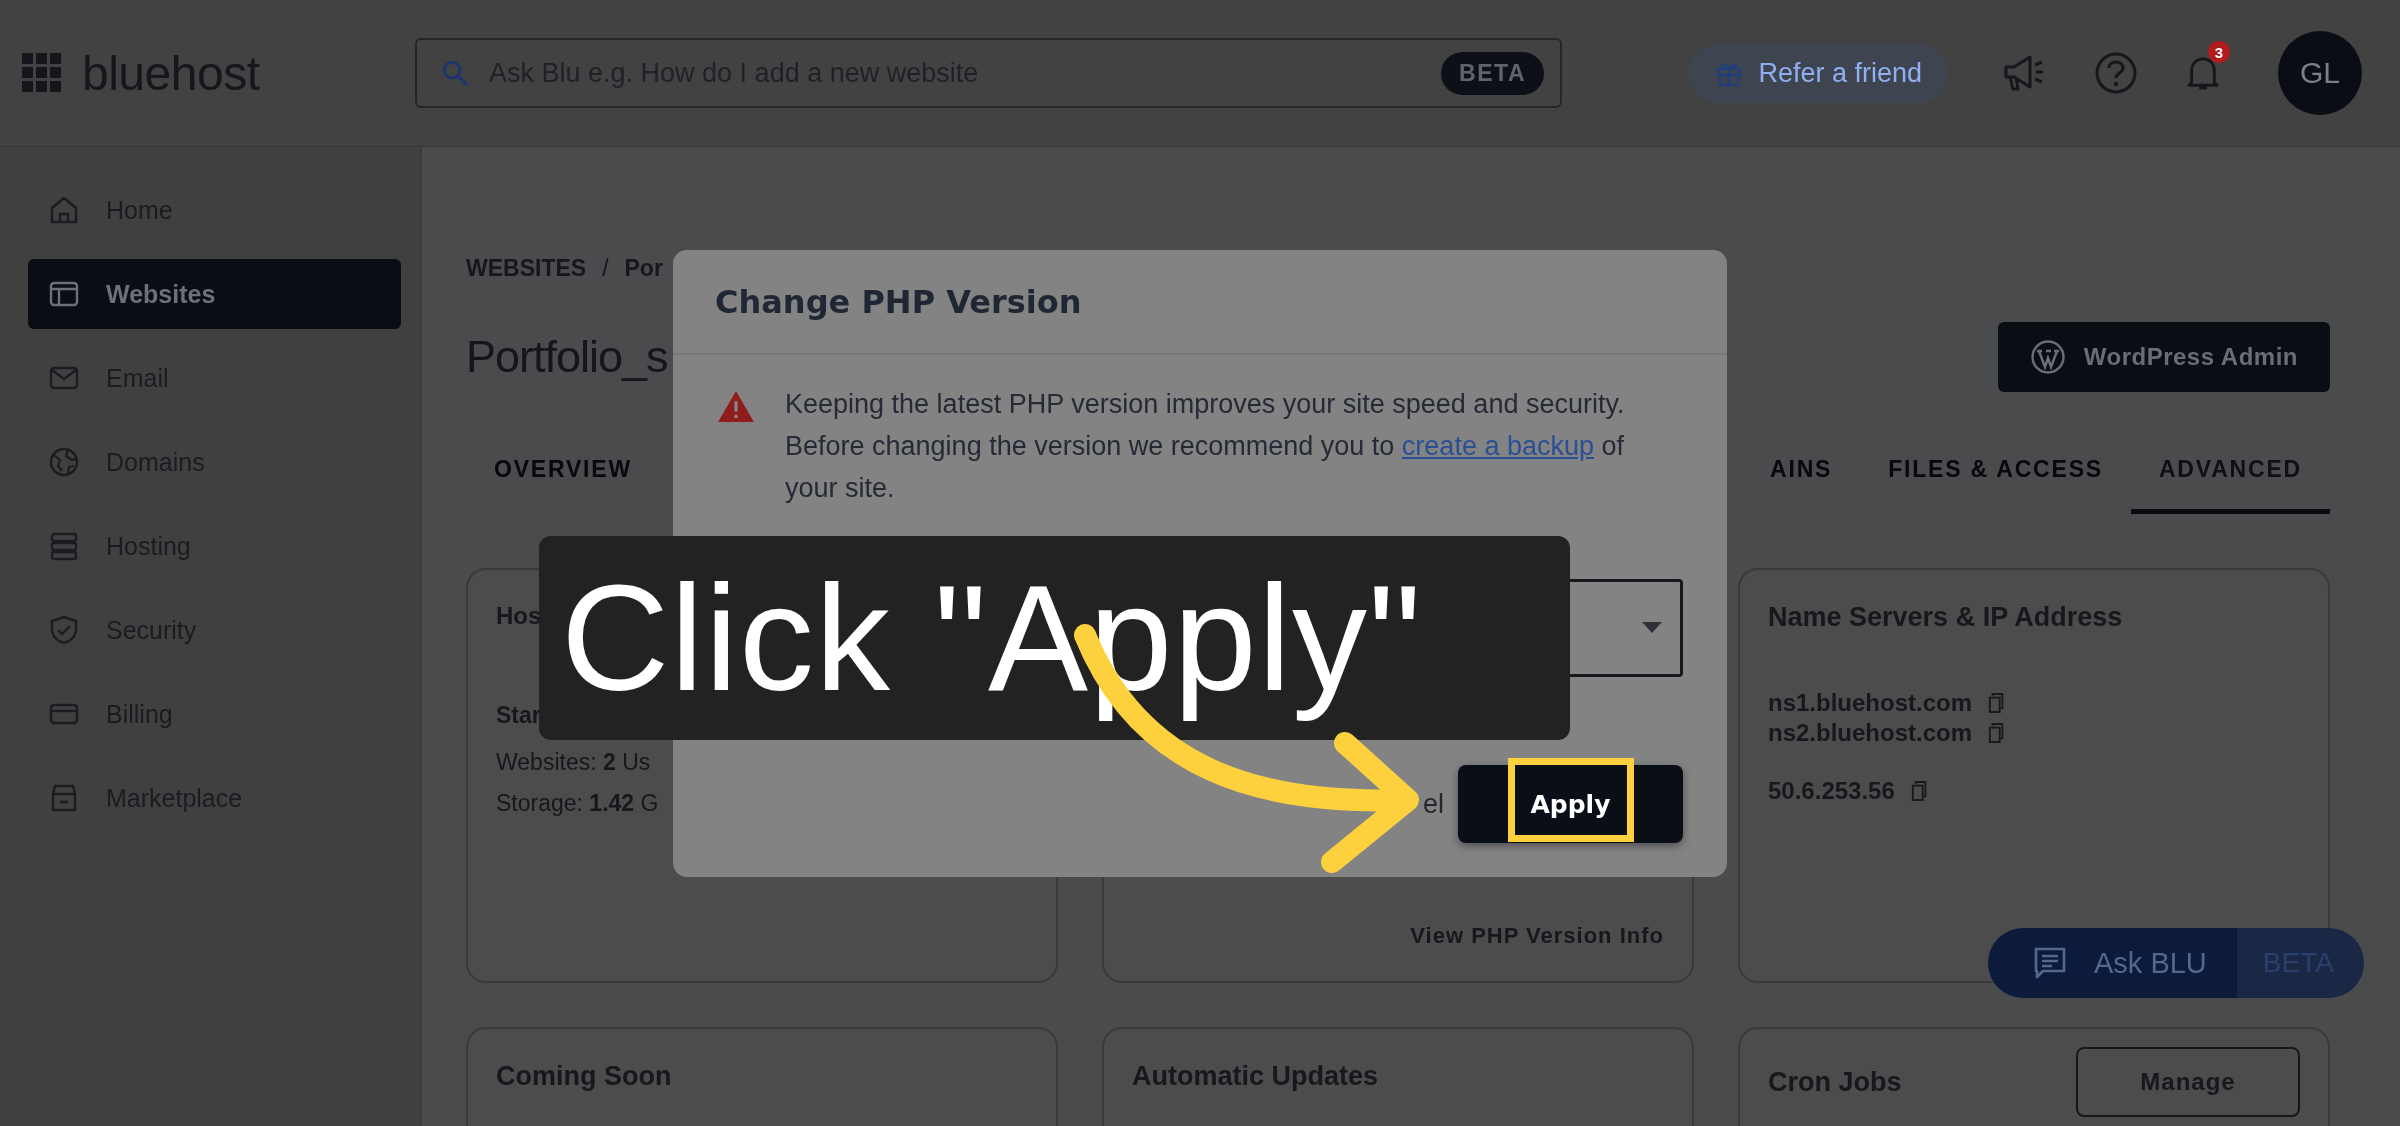 The height and width of the screenshot is (1126, 2400). I want to click on search-icon, so click(455, 73).